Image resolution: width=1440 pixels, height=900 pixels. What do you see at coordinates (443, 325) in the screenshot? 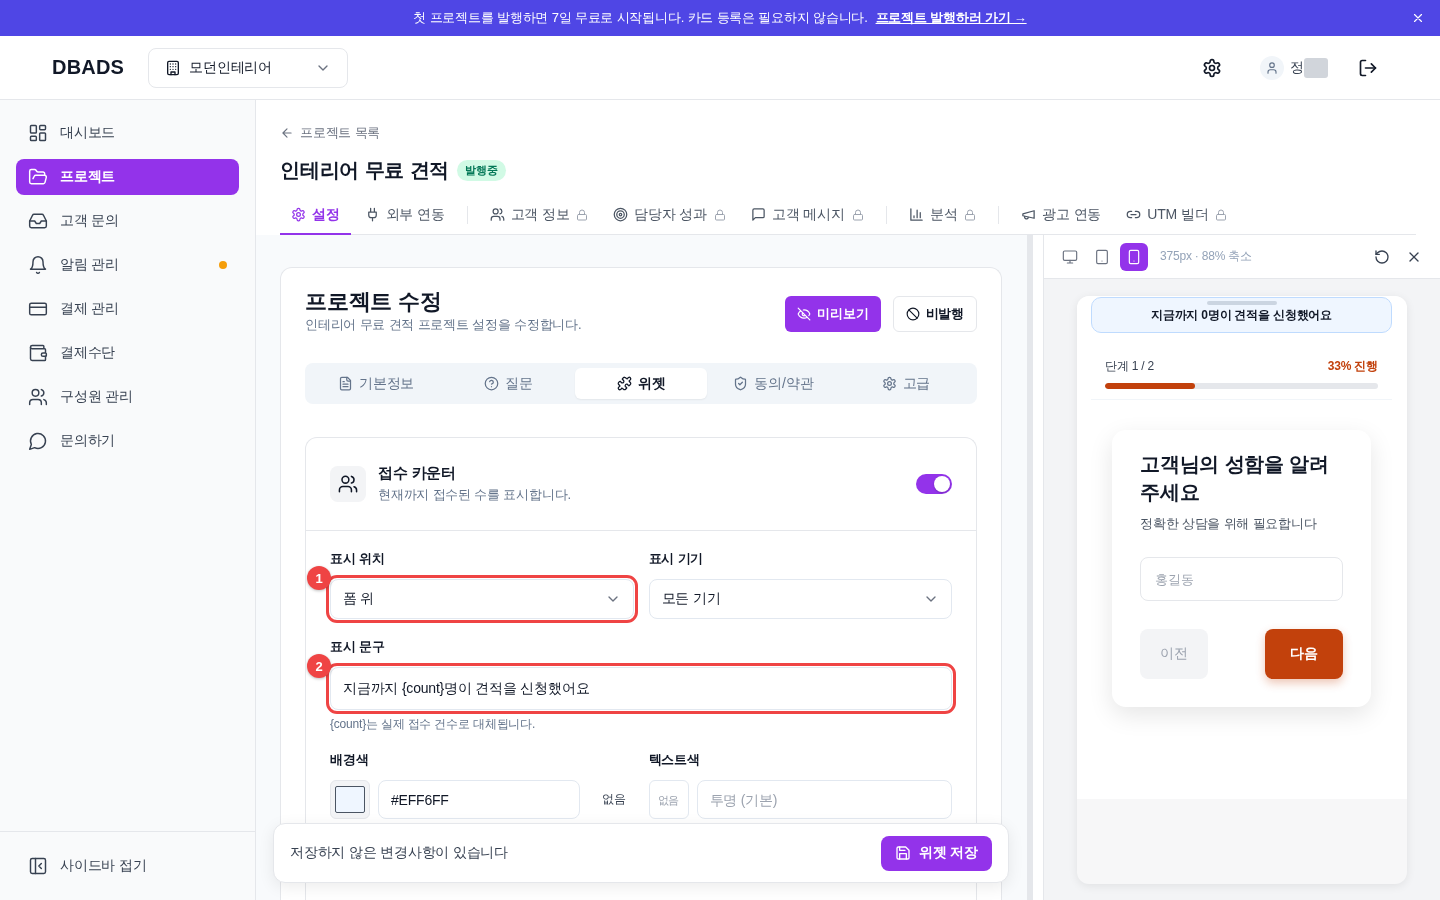
I see `editor-subtitle: 인테리어 무료 견적 프로젝트 설정을 수정합니다.` at bounding box center [443, 325].